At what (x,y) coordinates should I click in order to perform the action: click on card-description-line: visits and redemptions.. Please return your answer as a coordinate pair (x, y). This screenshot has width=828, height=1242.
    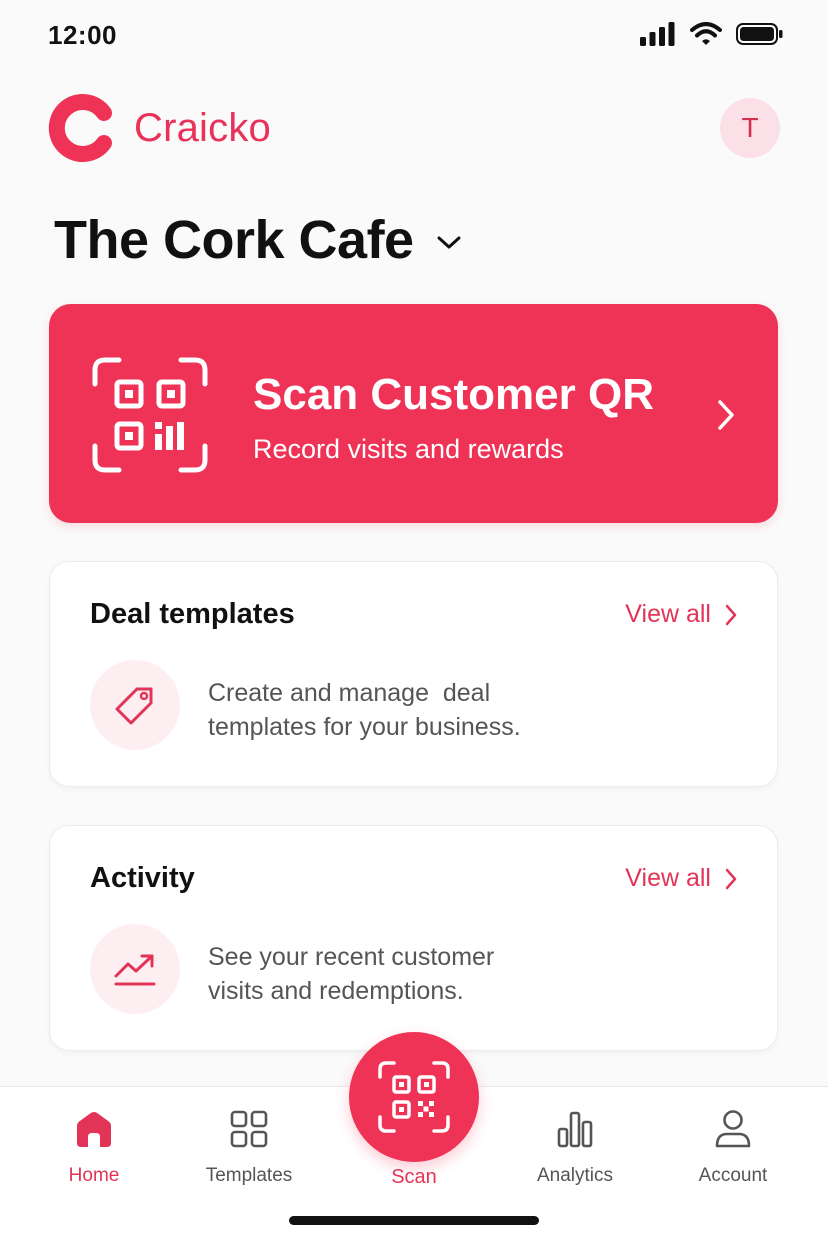
    Looking at the image, I should click on (336, 991).